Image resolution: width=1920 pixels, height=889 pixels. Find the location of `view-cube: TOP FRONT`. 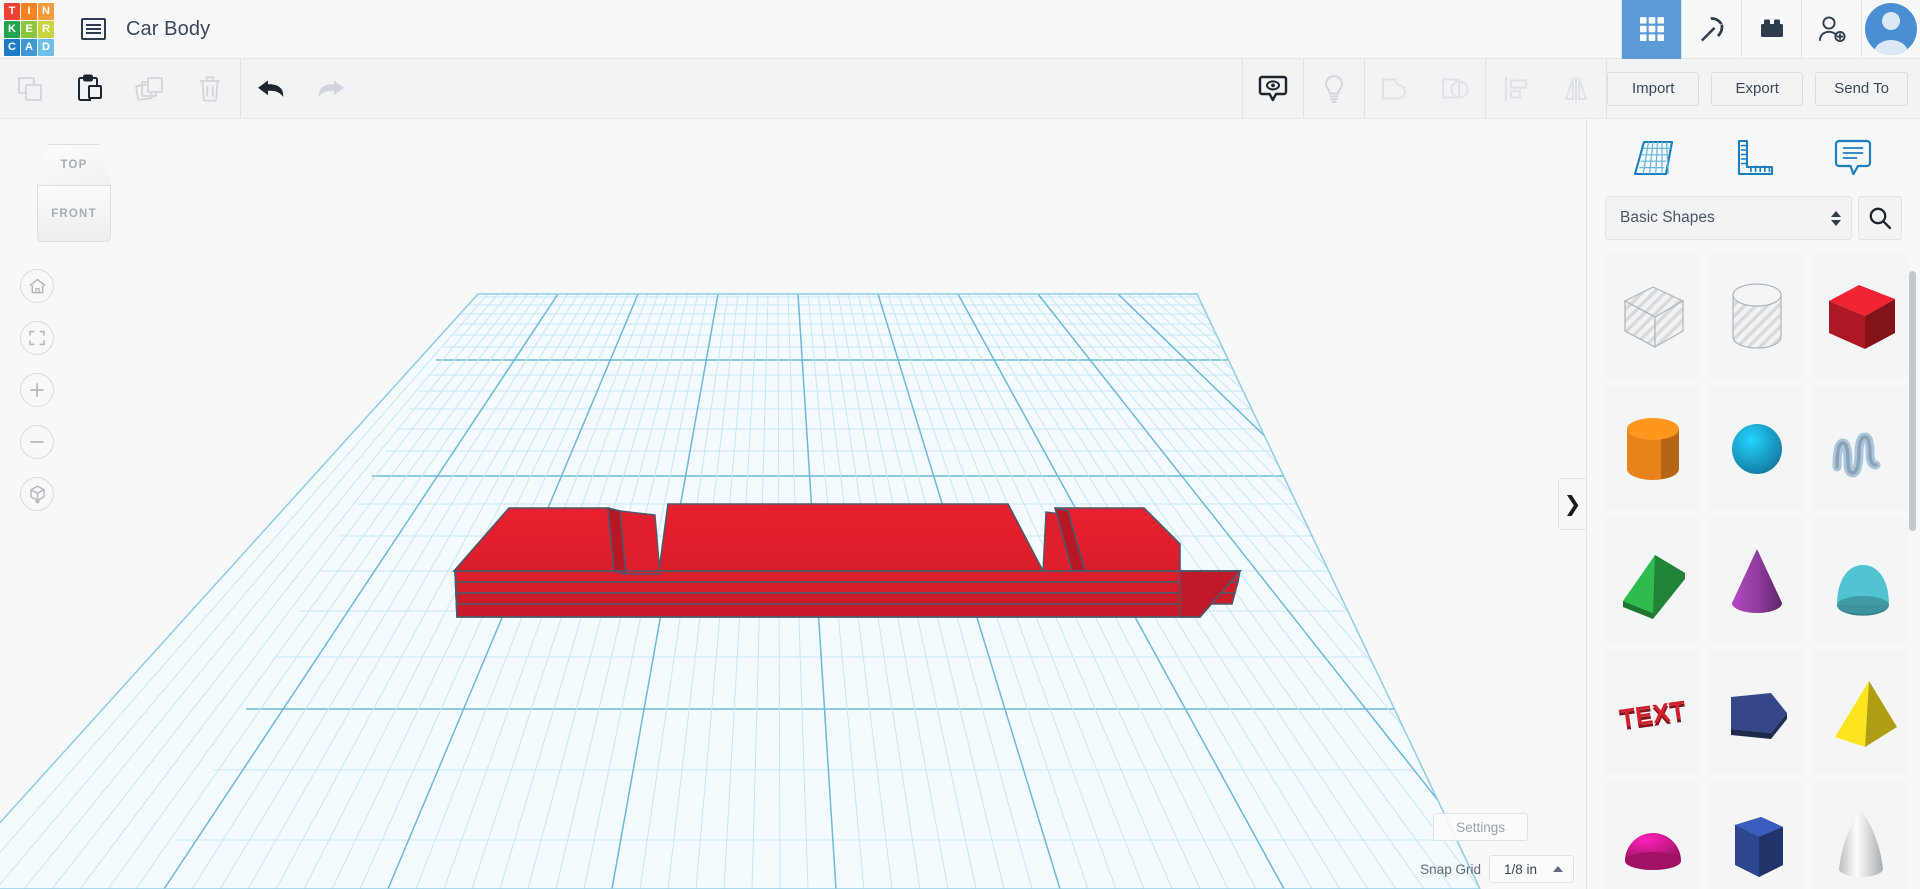

view-cube: TOP FRONT is located at coordinates (74, 193).